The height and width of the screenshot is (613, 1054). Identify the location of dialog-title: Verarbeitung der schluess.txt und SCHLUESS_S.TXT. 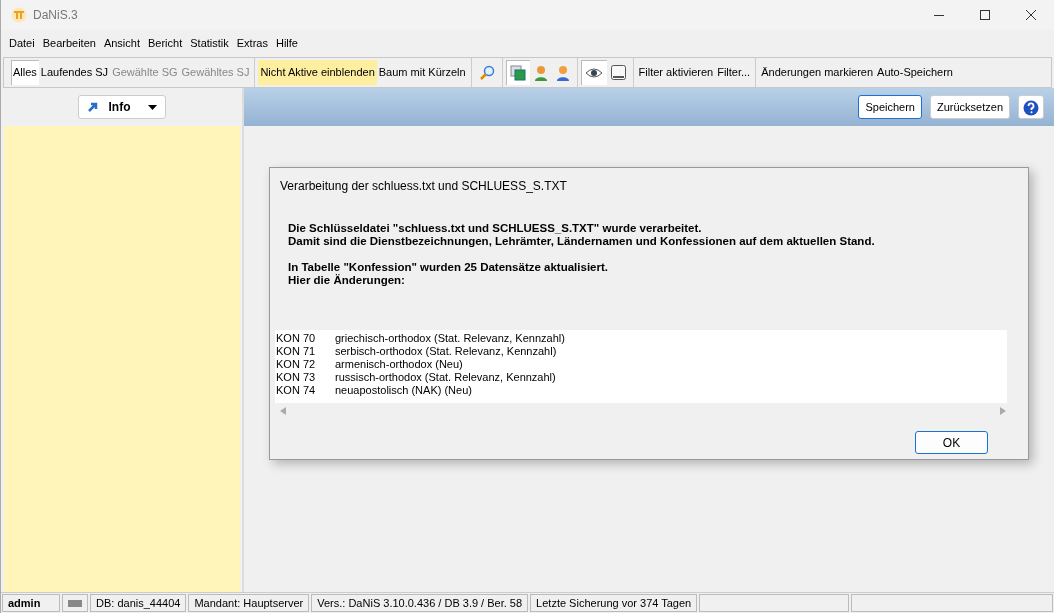
(423, 186).